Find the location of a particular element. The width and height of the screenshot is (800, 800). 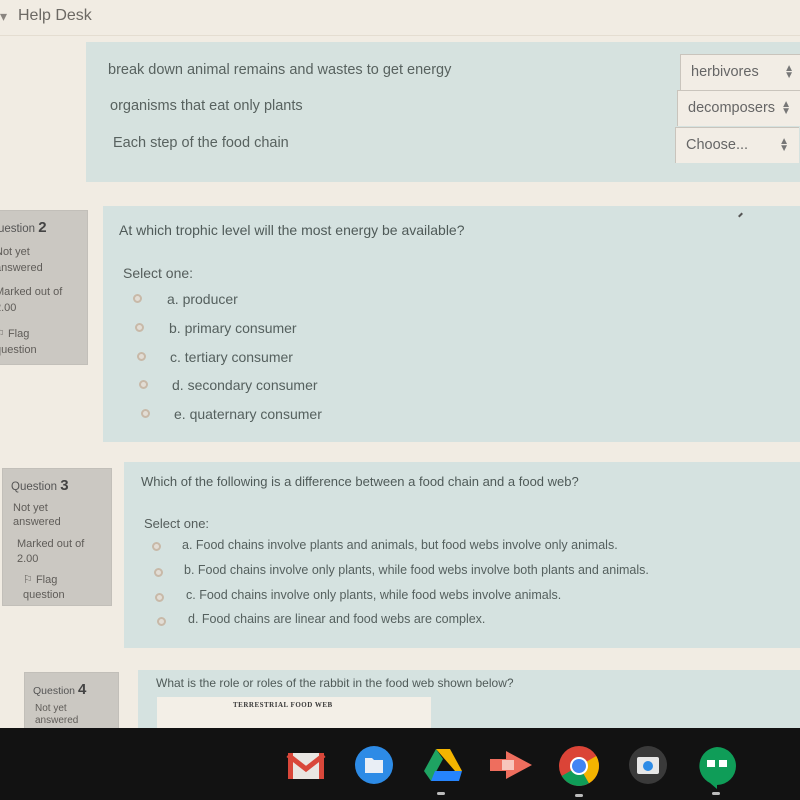

option-label: b. primary consumer is located at coordinates (233, 328).